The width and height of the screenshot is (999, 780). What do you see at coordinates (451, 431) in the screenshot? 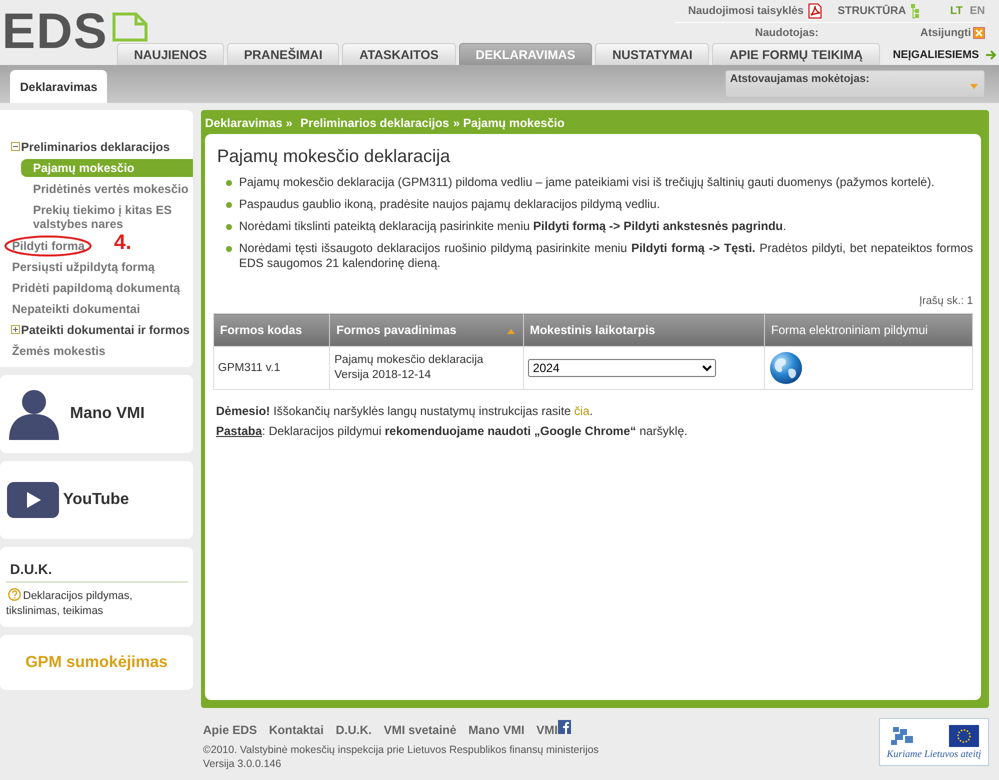
I see `note-text: Pastaba: Deklaracijos pildymui rekomenduojame naudoti „Google Chrome“ naršyklę.` at bounding box center [451, 431].